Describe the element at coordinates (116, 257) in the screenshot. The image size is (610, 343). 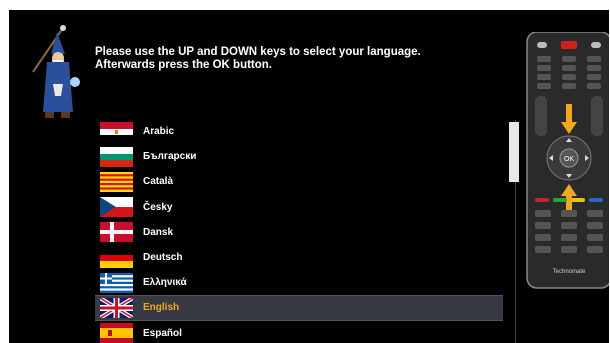
I see `germany-flag-icon` at that location.